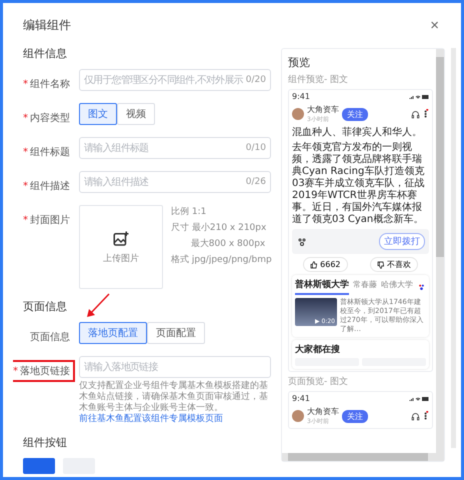 The width and height of the screenshot is (464, 480). What do you see at coordinates (50, 337) in the screenshot?
I see `field-label: 页面信息` at bounding box center [50, 337].